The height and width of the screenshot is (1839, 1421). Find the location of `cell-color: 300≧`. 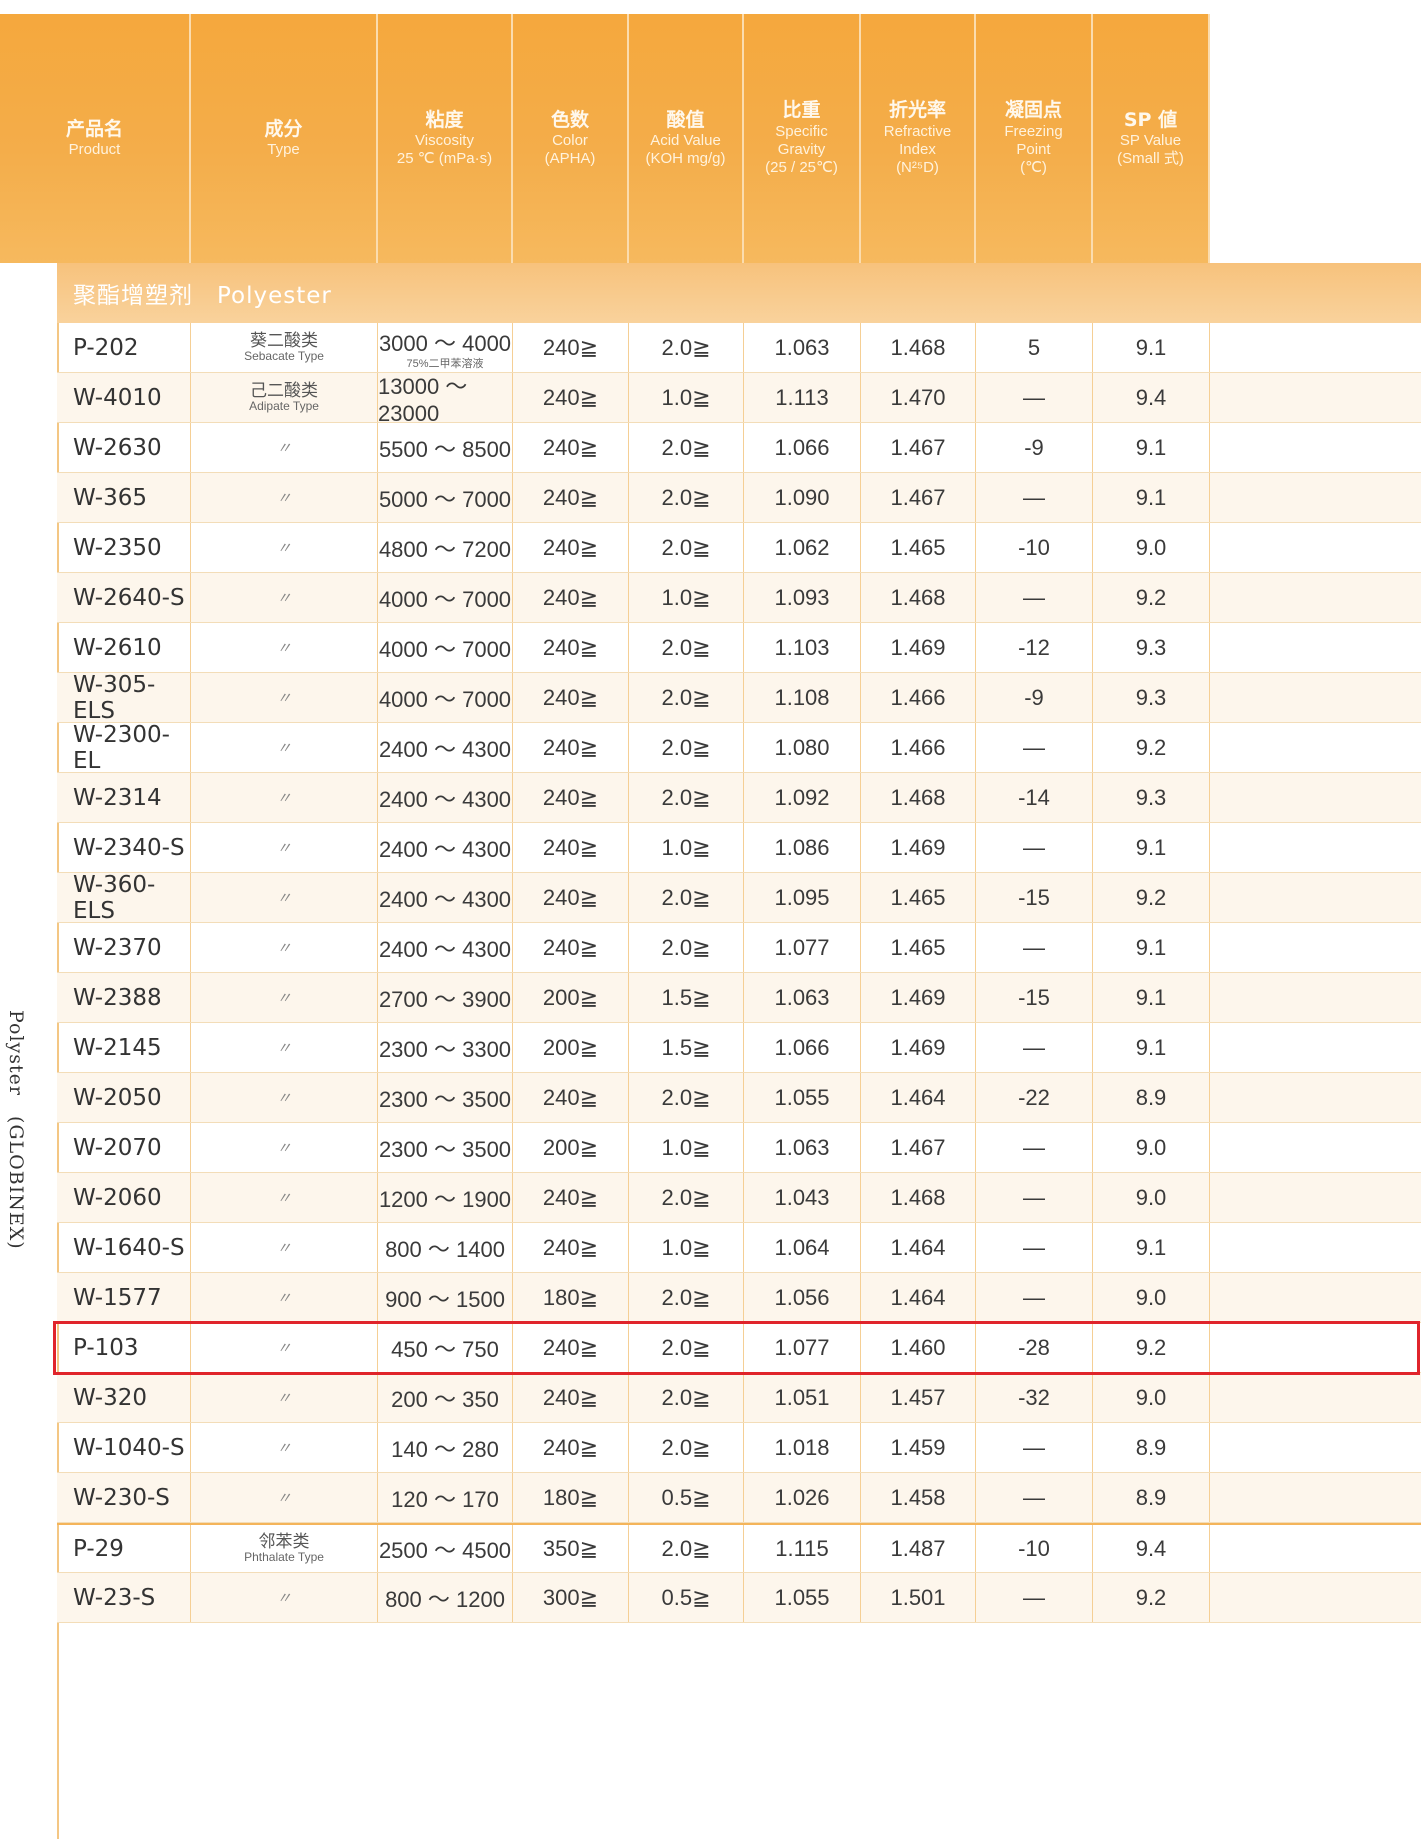

cell-color: 300≧ is located at coordinates (571, 1597).